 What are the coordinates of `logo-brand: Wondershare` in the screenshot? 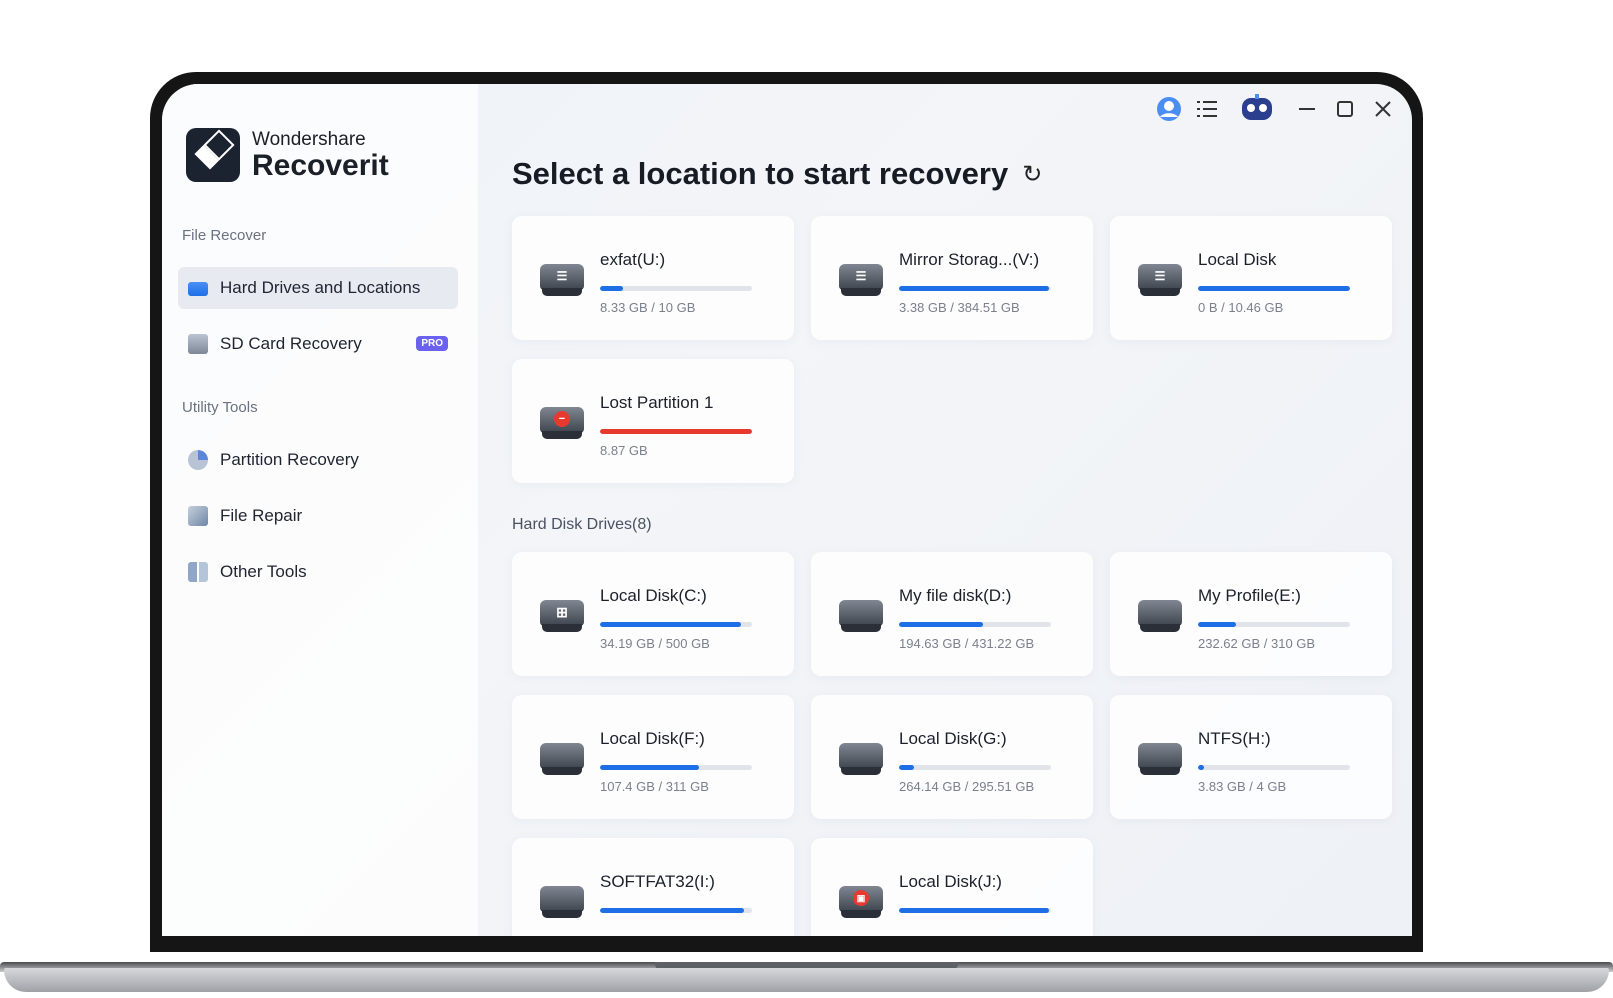 It's located at (309, 139).